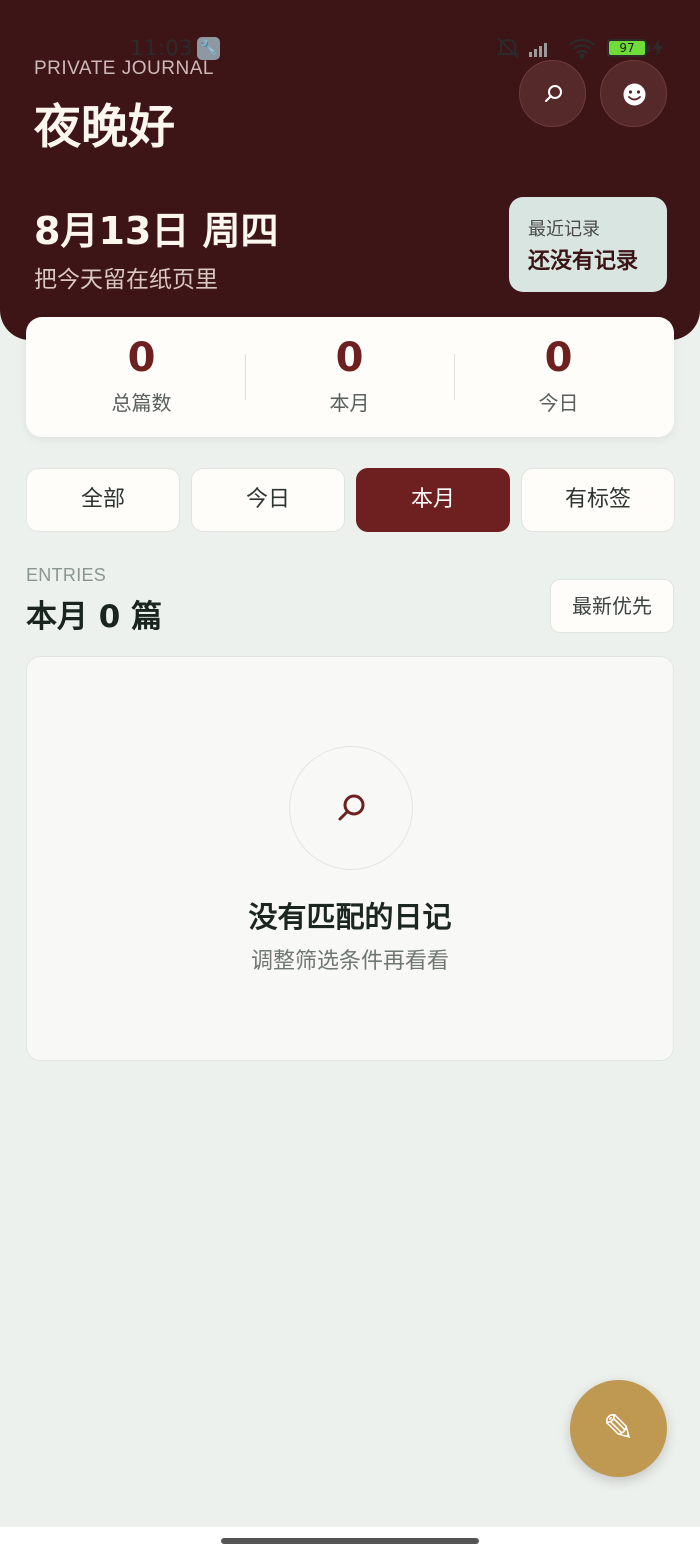  What do you see at coordinates (208, 48) in the screenshot?
I see `wrench-icon: 🔧` at bounding box center [208, 48].